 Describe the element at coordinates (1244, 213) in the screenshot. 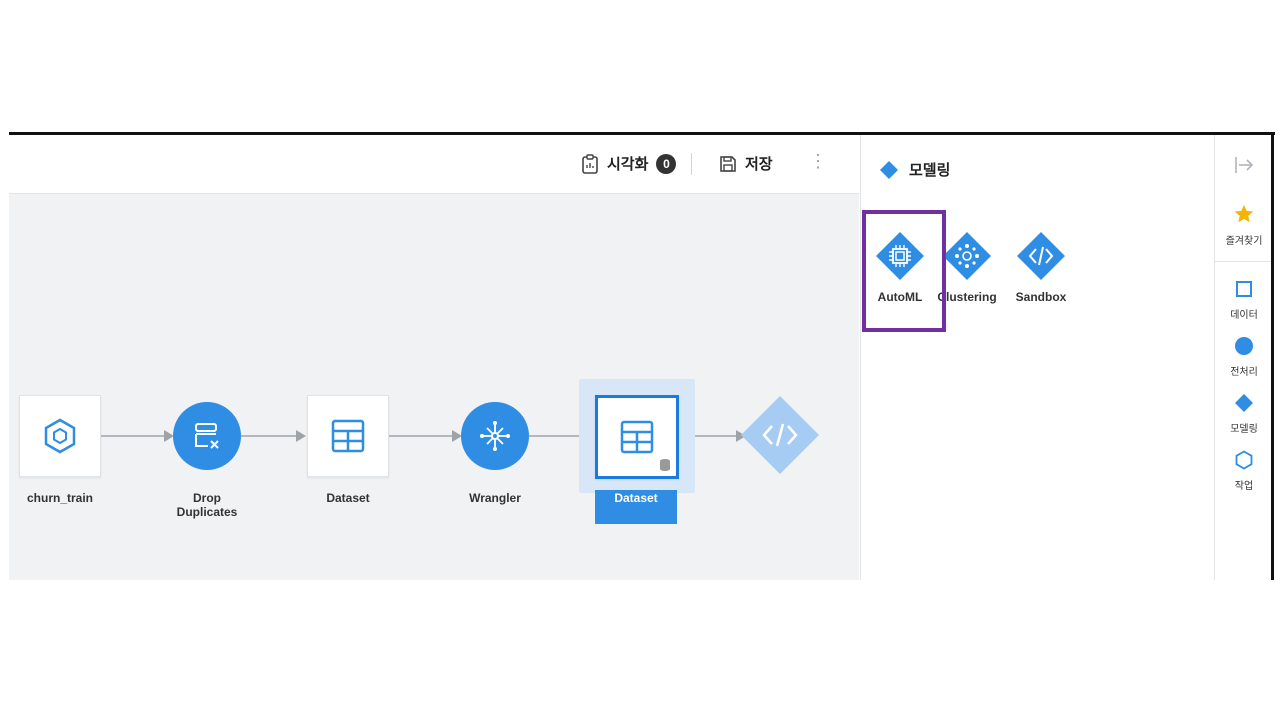

I see `star-icon` at that location.